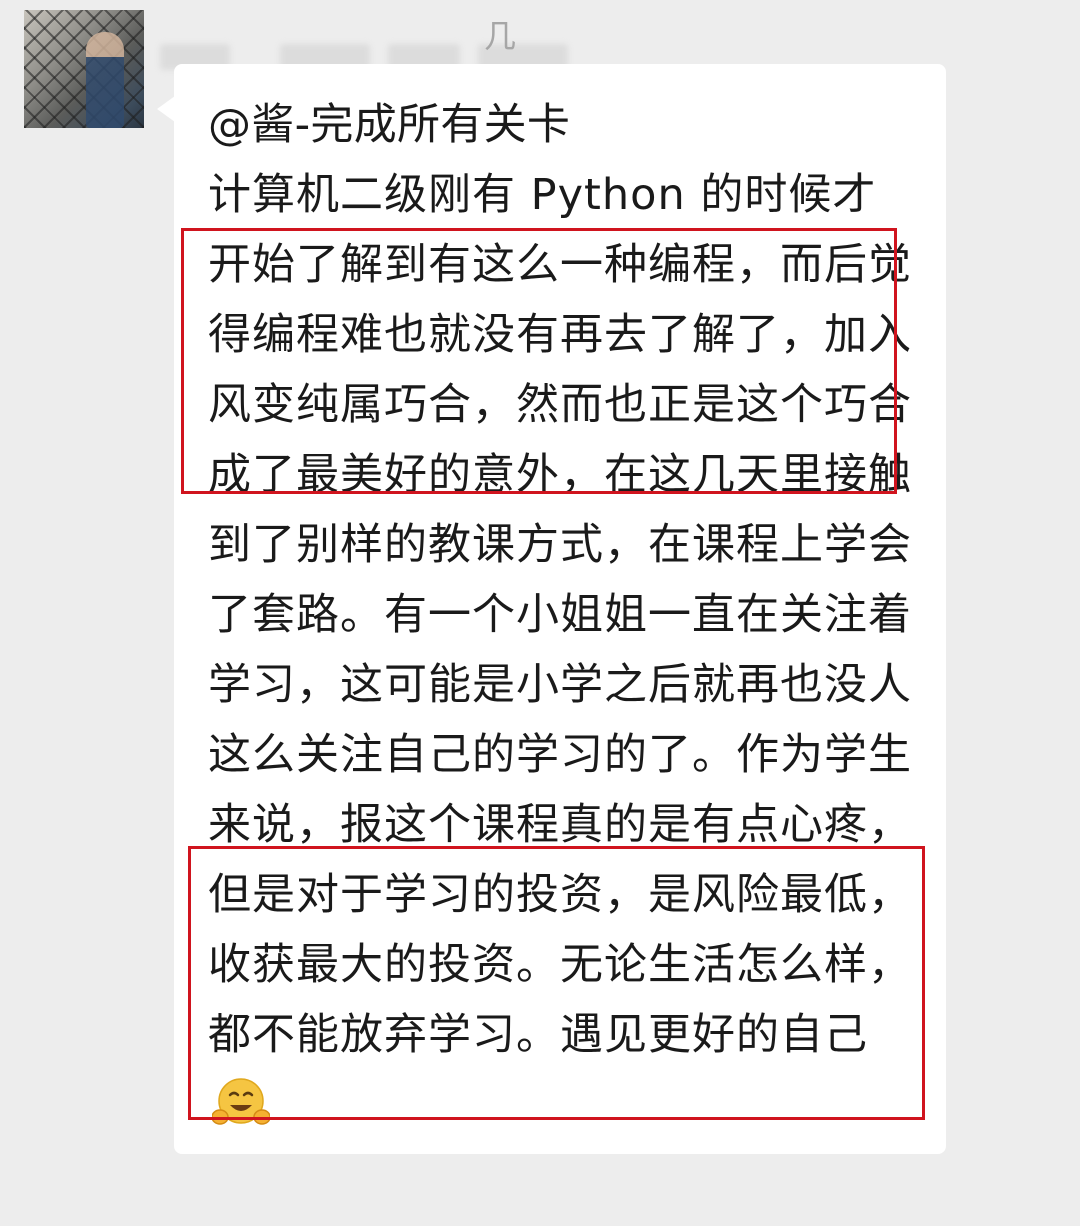  I want to click on avatar-person, so click(105, 80).